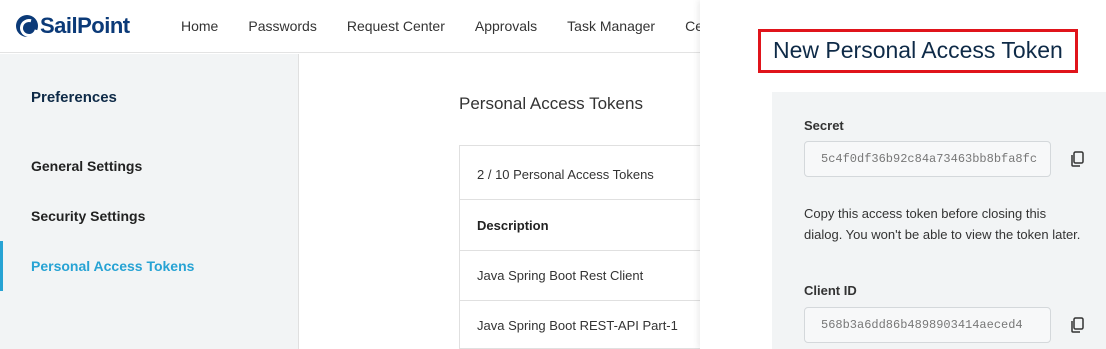 This screenshot has width=1106, height=349. What do you see at coordinates (551, 103) in the screenshot?
I see `page-title: Personal Access Tokens` at bounding box center [551, 103].